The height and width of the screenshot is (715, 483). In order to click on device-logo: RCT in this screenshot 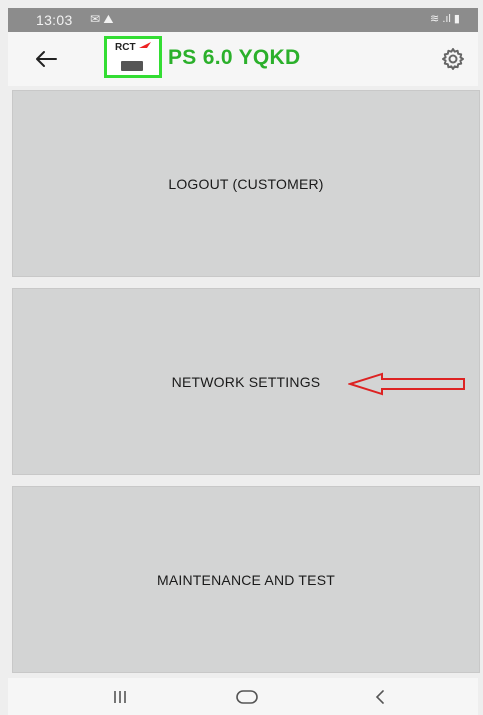, I will do `click(133, 57)`.